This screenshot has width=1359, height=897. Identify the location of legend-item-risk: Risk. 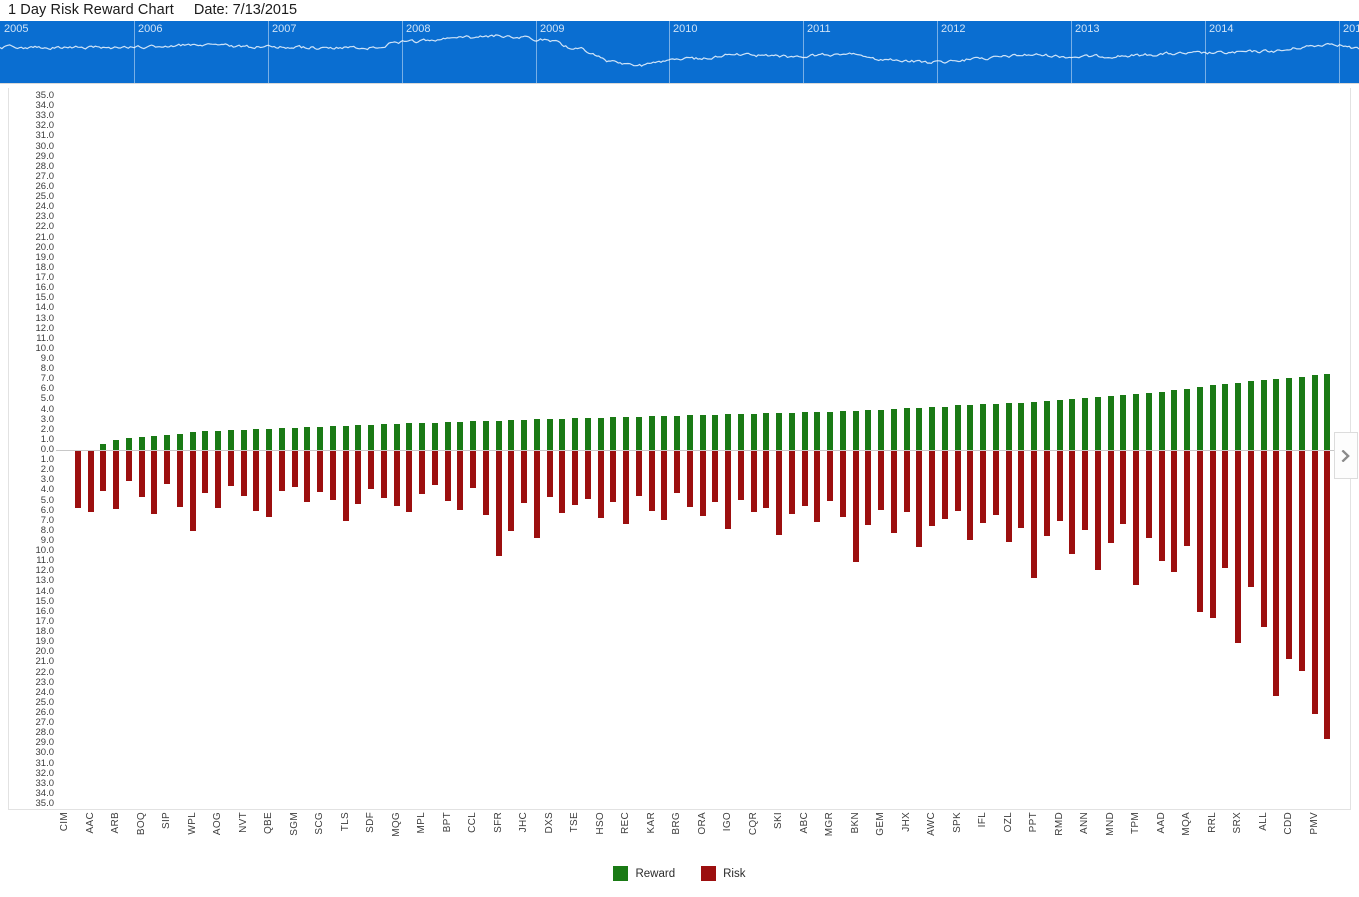
(723, 873).